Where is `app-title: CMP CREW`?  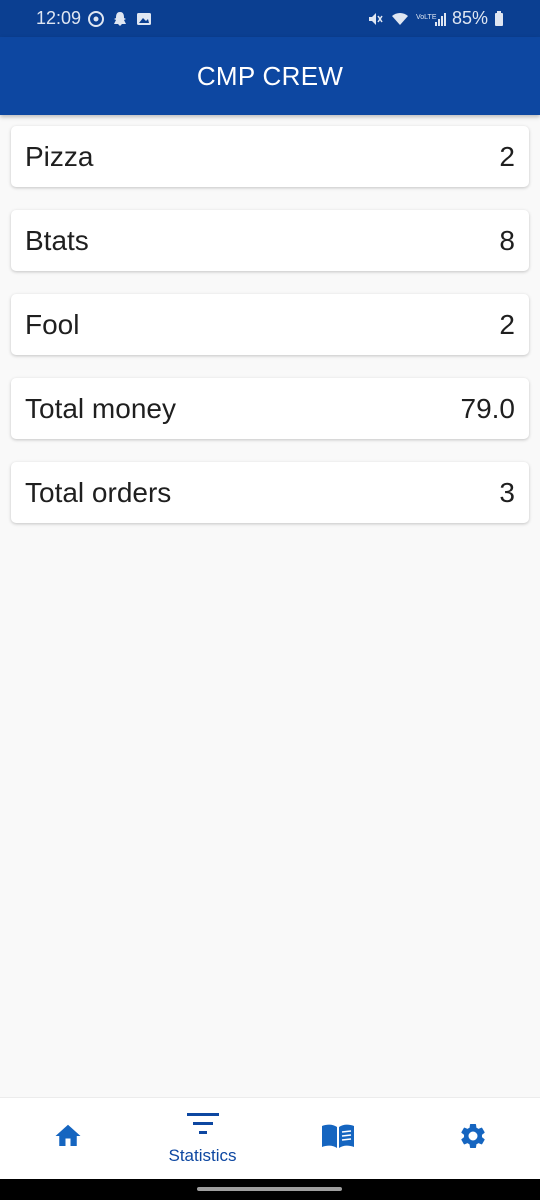 app-title: CMP CREW is located at coordinates (270, 75).